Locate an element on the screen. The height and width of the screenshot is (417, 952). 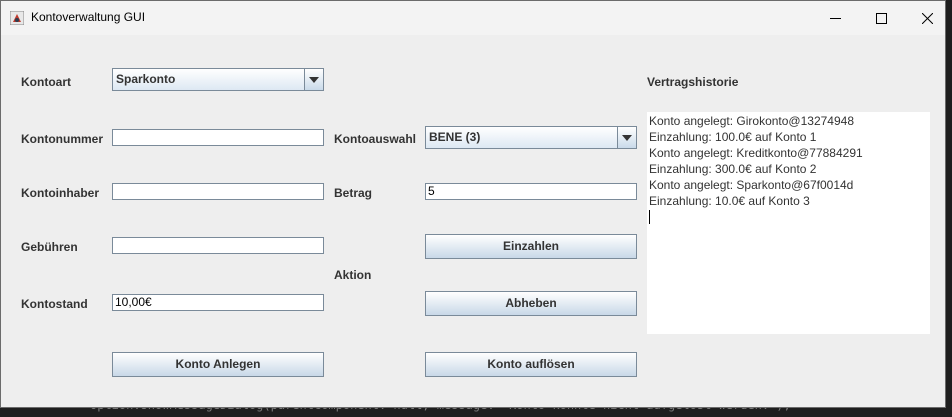
kontoauswahl-selected-value: BENE (3) is located at coordinates (455, 137).